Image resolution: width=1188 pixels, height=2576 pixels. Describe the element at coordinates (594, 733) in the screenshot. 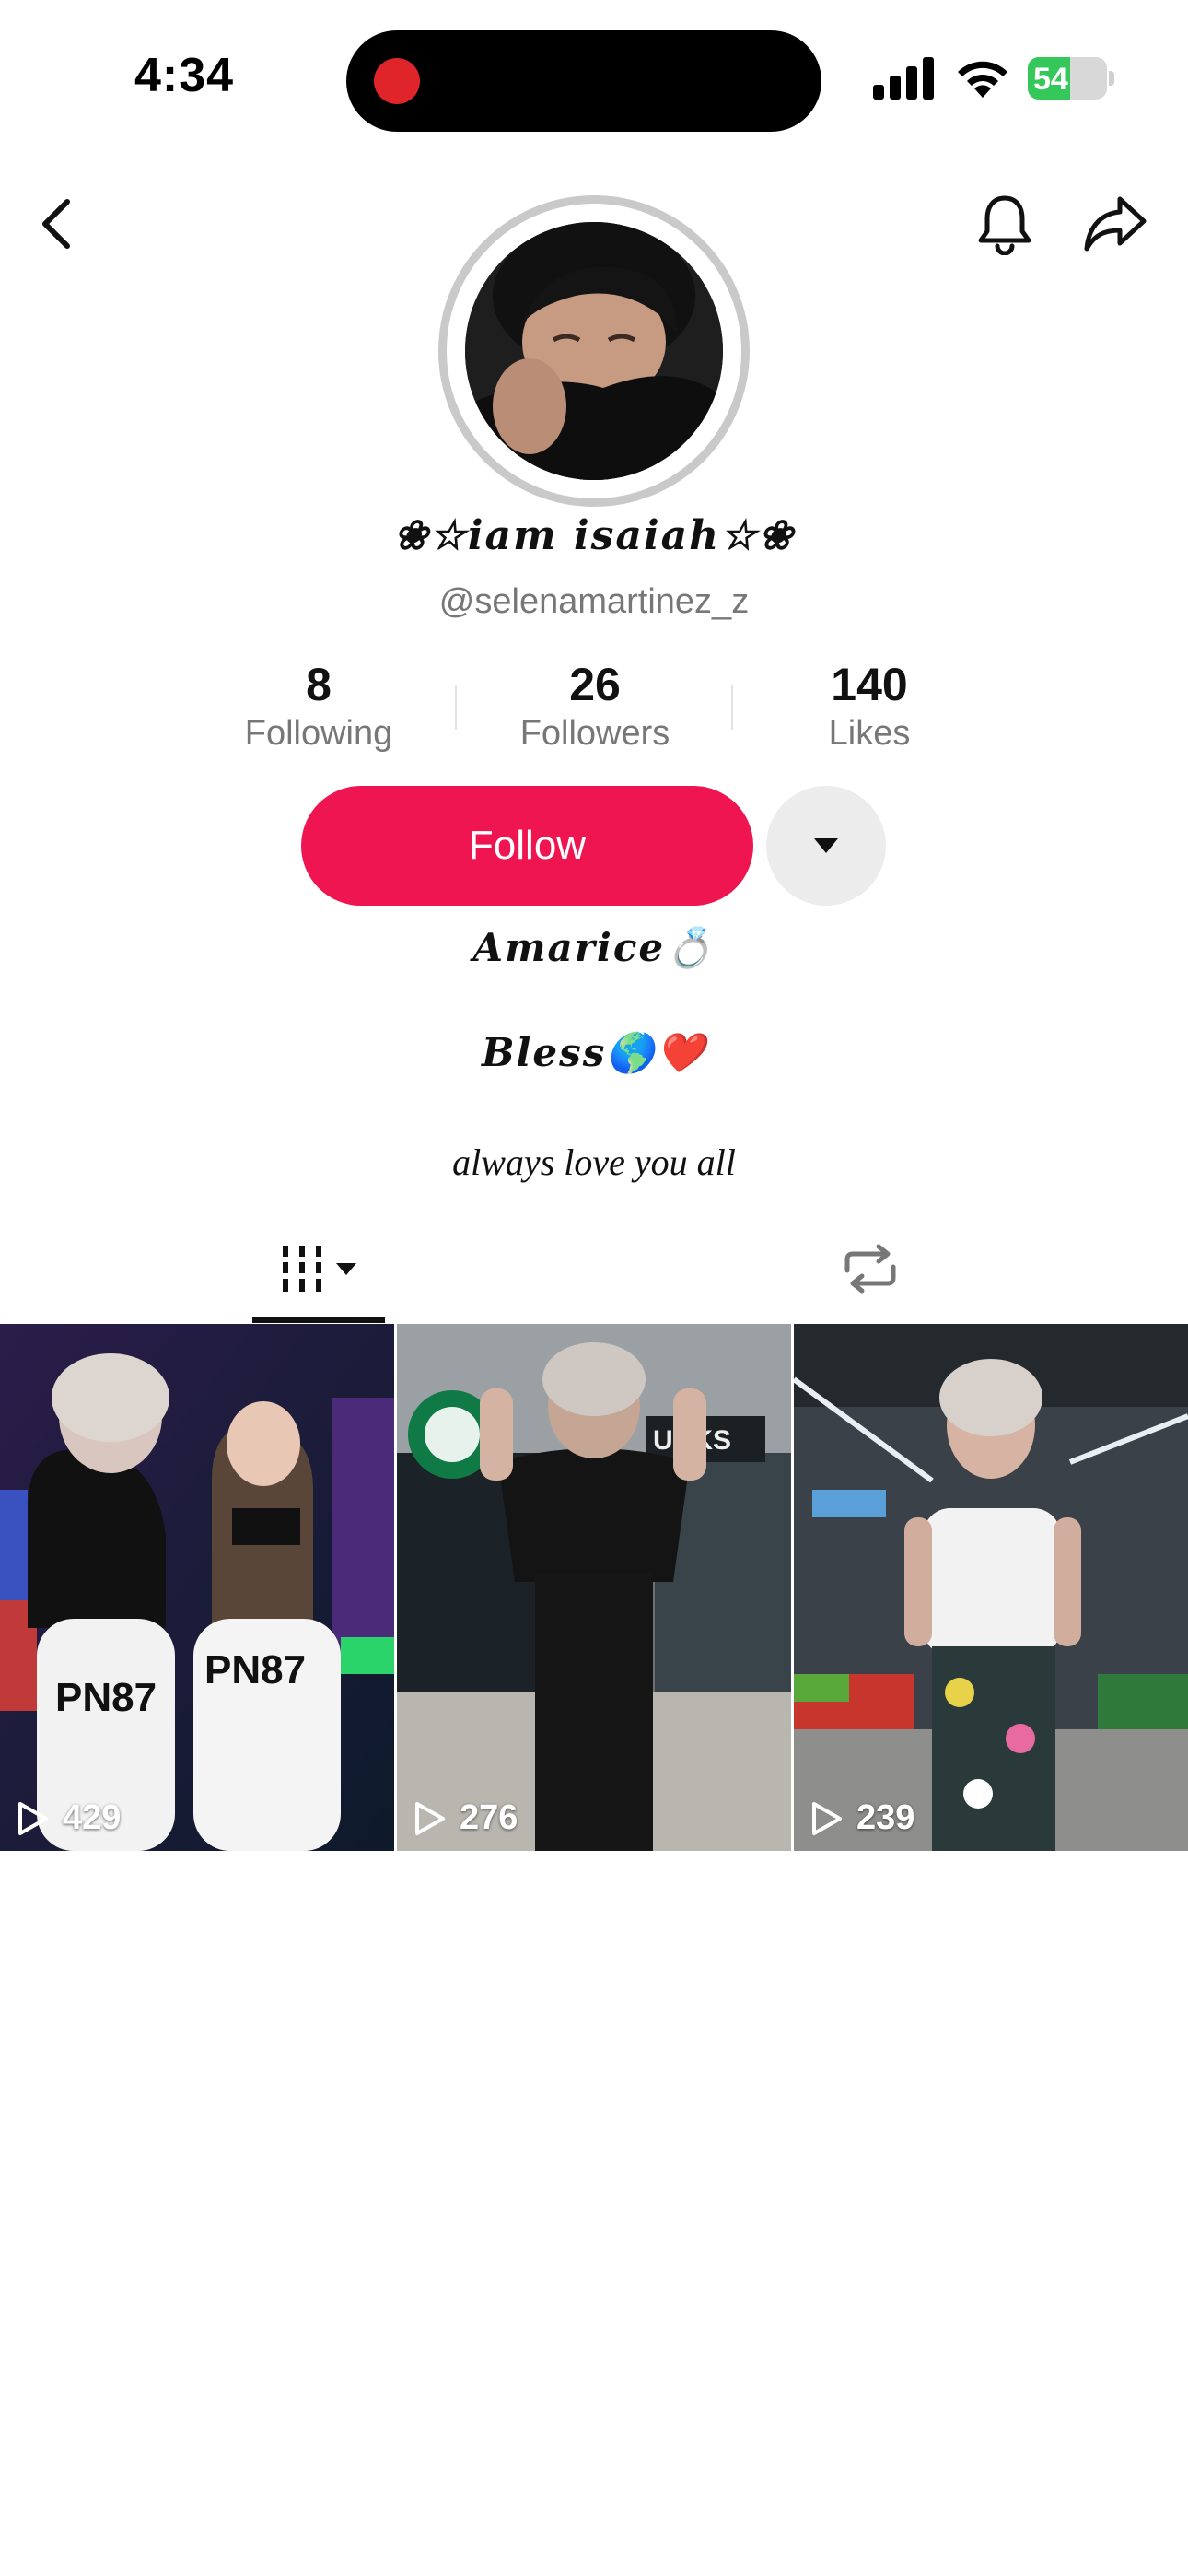

I see `stat-label: Followers` at that location.